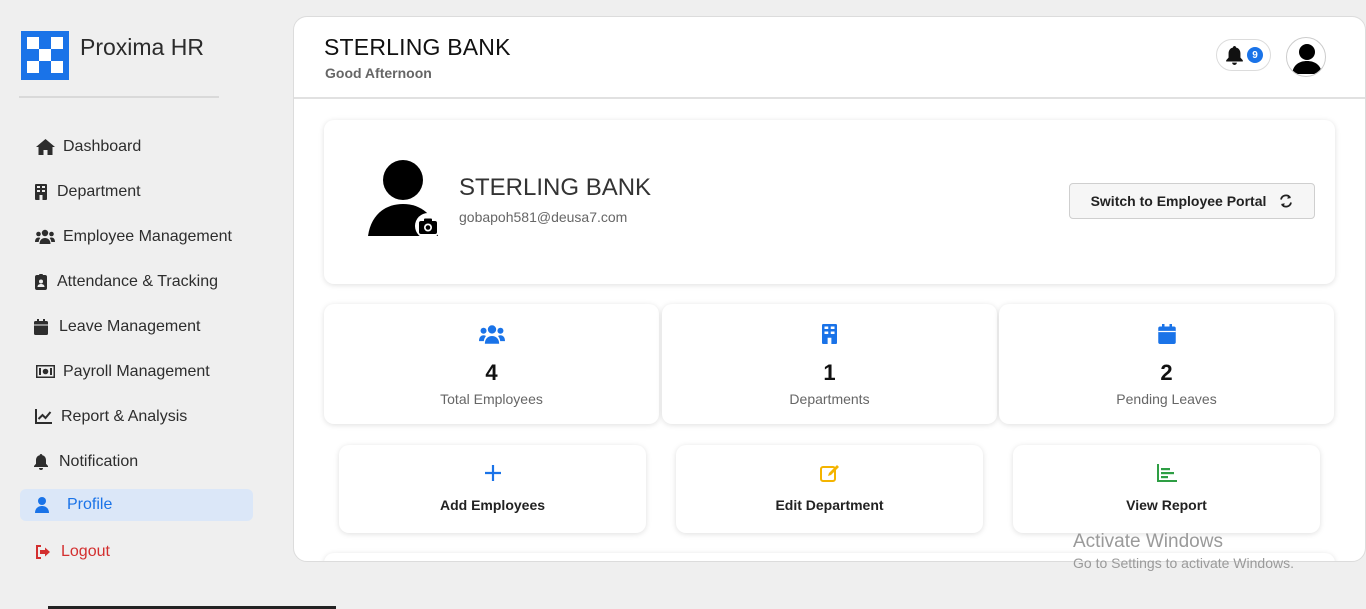 The height and width of the screenshot is (609, 1366). I want to click on sidebar-item-leave-management: Leave Management, so click(136, 326).